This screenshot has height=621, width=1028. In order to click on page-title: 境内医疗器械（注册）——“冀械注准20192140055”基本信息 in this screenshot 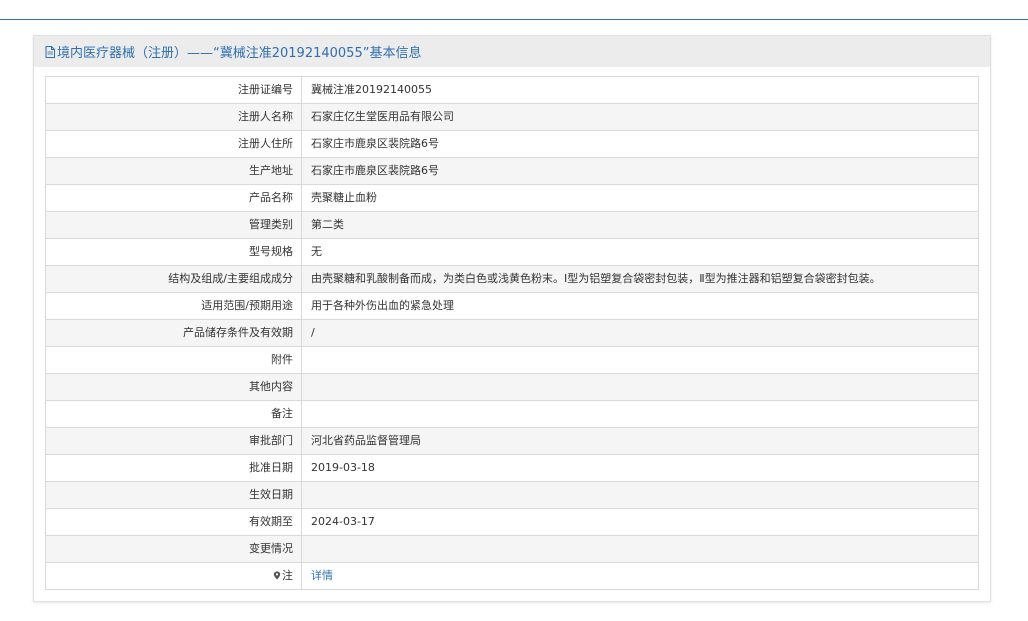, I will do `click(239, 53)`.